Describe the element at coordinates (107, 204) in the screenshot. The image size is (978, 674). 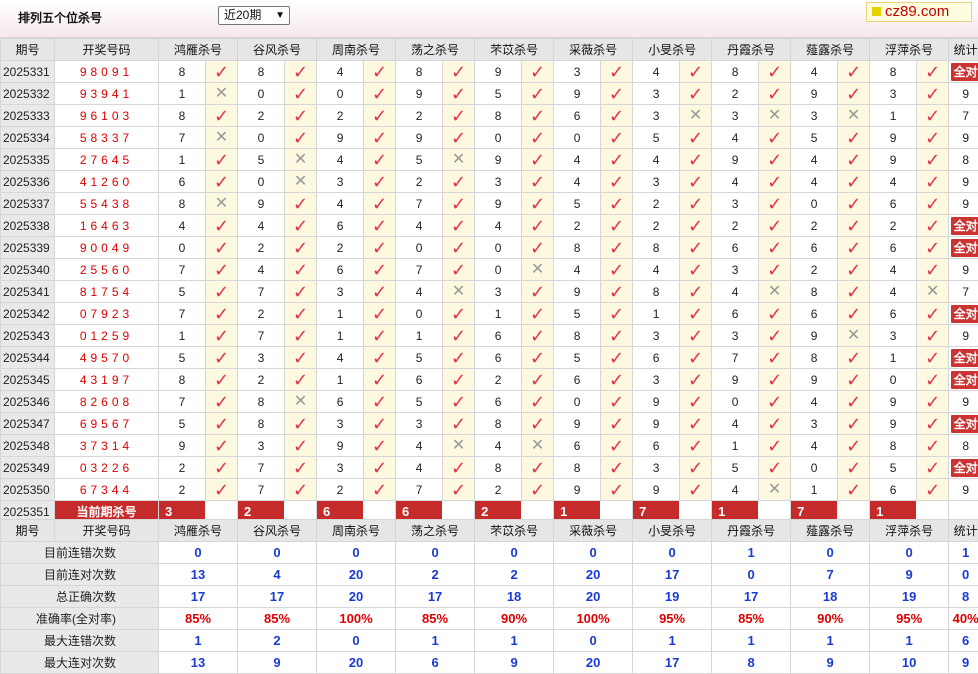
I see `draw-number-cell: 55438` at that location.